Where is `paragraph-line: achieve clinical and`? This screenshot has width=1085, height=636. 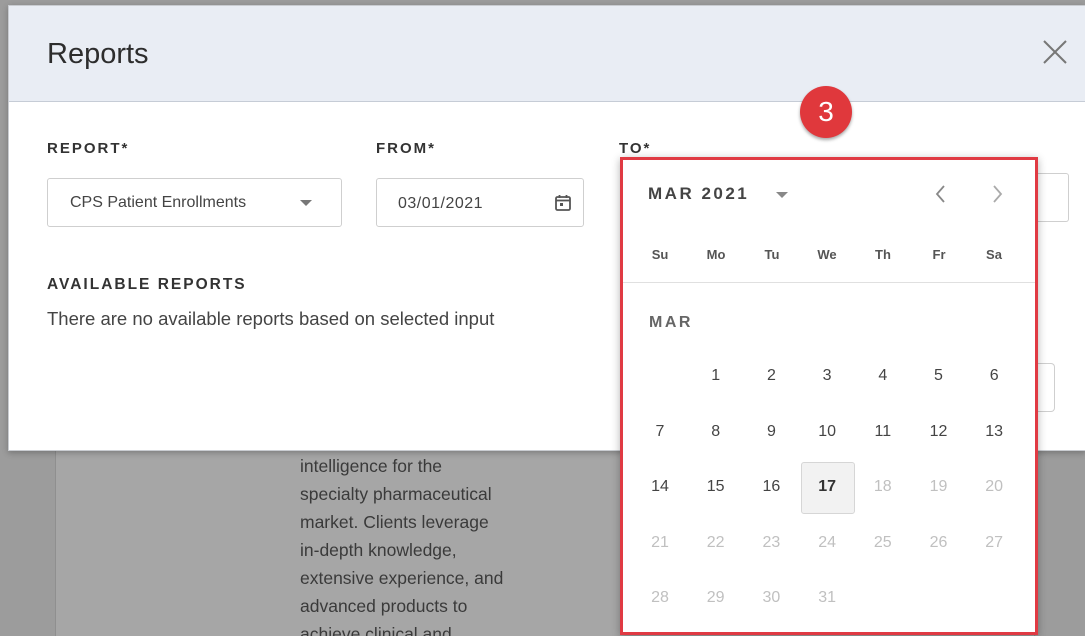 paragraph-line: achieve clinical and is located at coordinates (376, 630).